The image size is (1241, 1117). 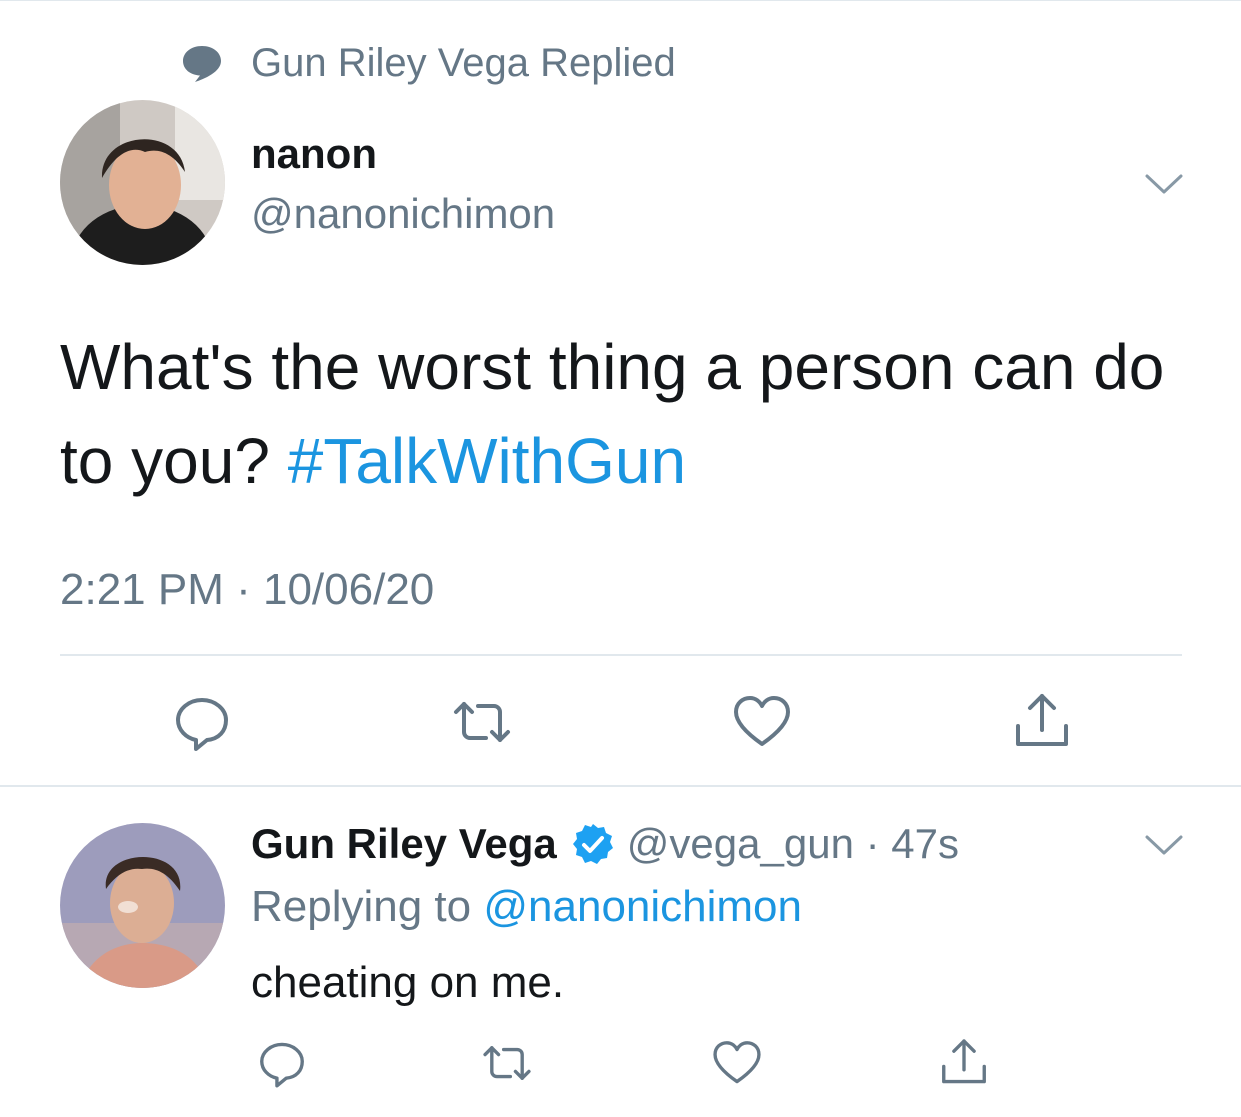 What do you see at coordinates (403, 214) in the screenshot?
I see `author-handle: @nanonichimon` at bounding box center [403, 214].